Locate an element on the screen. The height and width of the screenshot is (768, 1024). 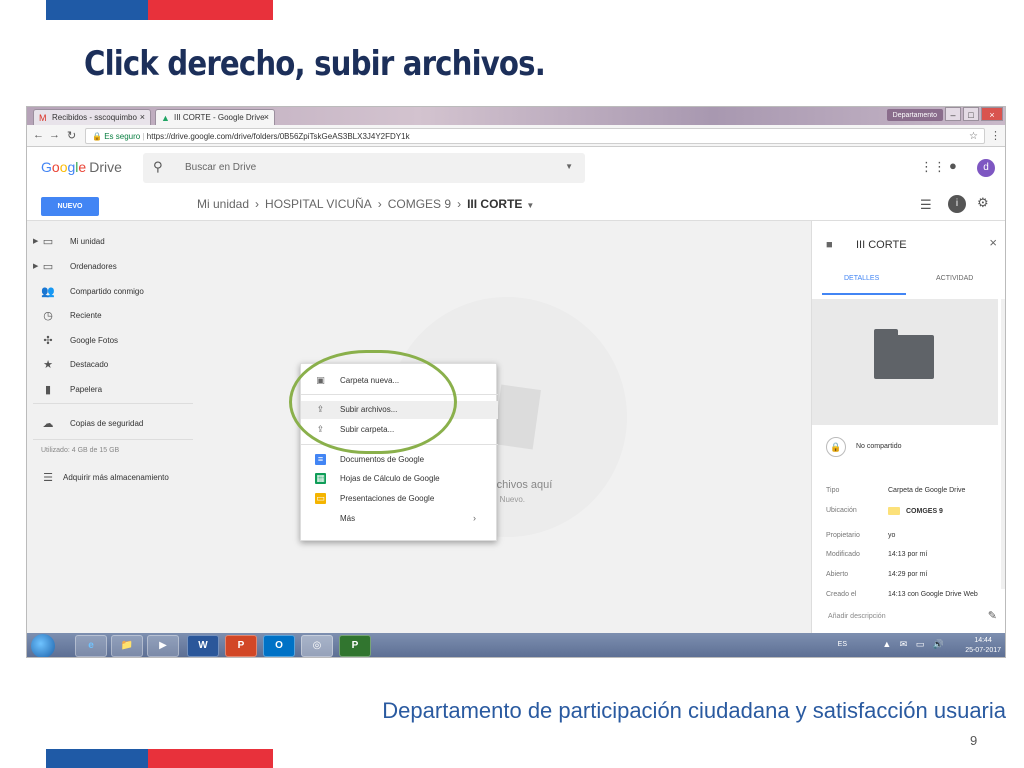
folder-icon: 📁 is located at coordinates (127, 646).